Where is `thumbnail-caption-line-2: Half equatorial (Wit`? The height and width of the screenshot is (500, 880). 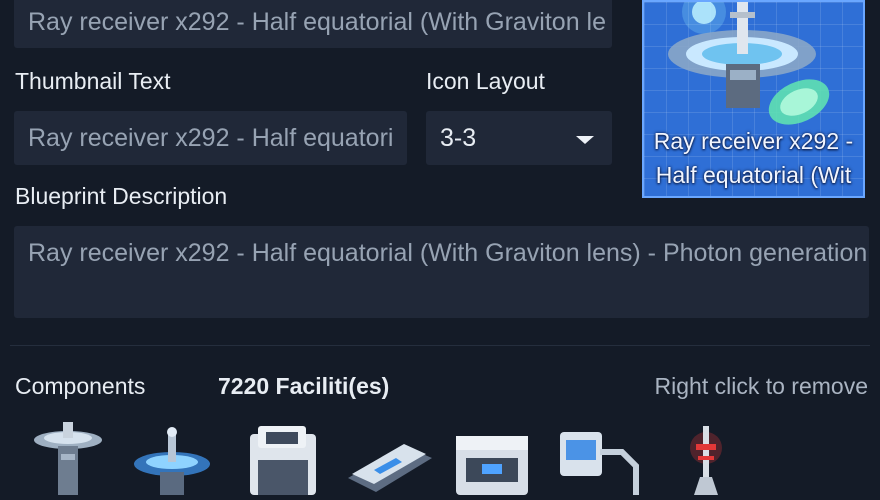 thumbnail-caption-line-2: Half equatorial (Wit is located at coordinates (753, 175).